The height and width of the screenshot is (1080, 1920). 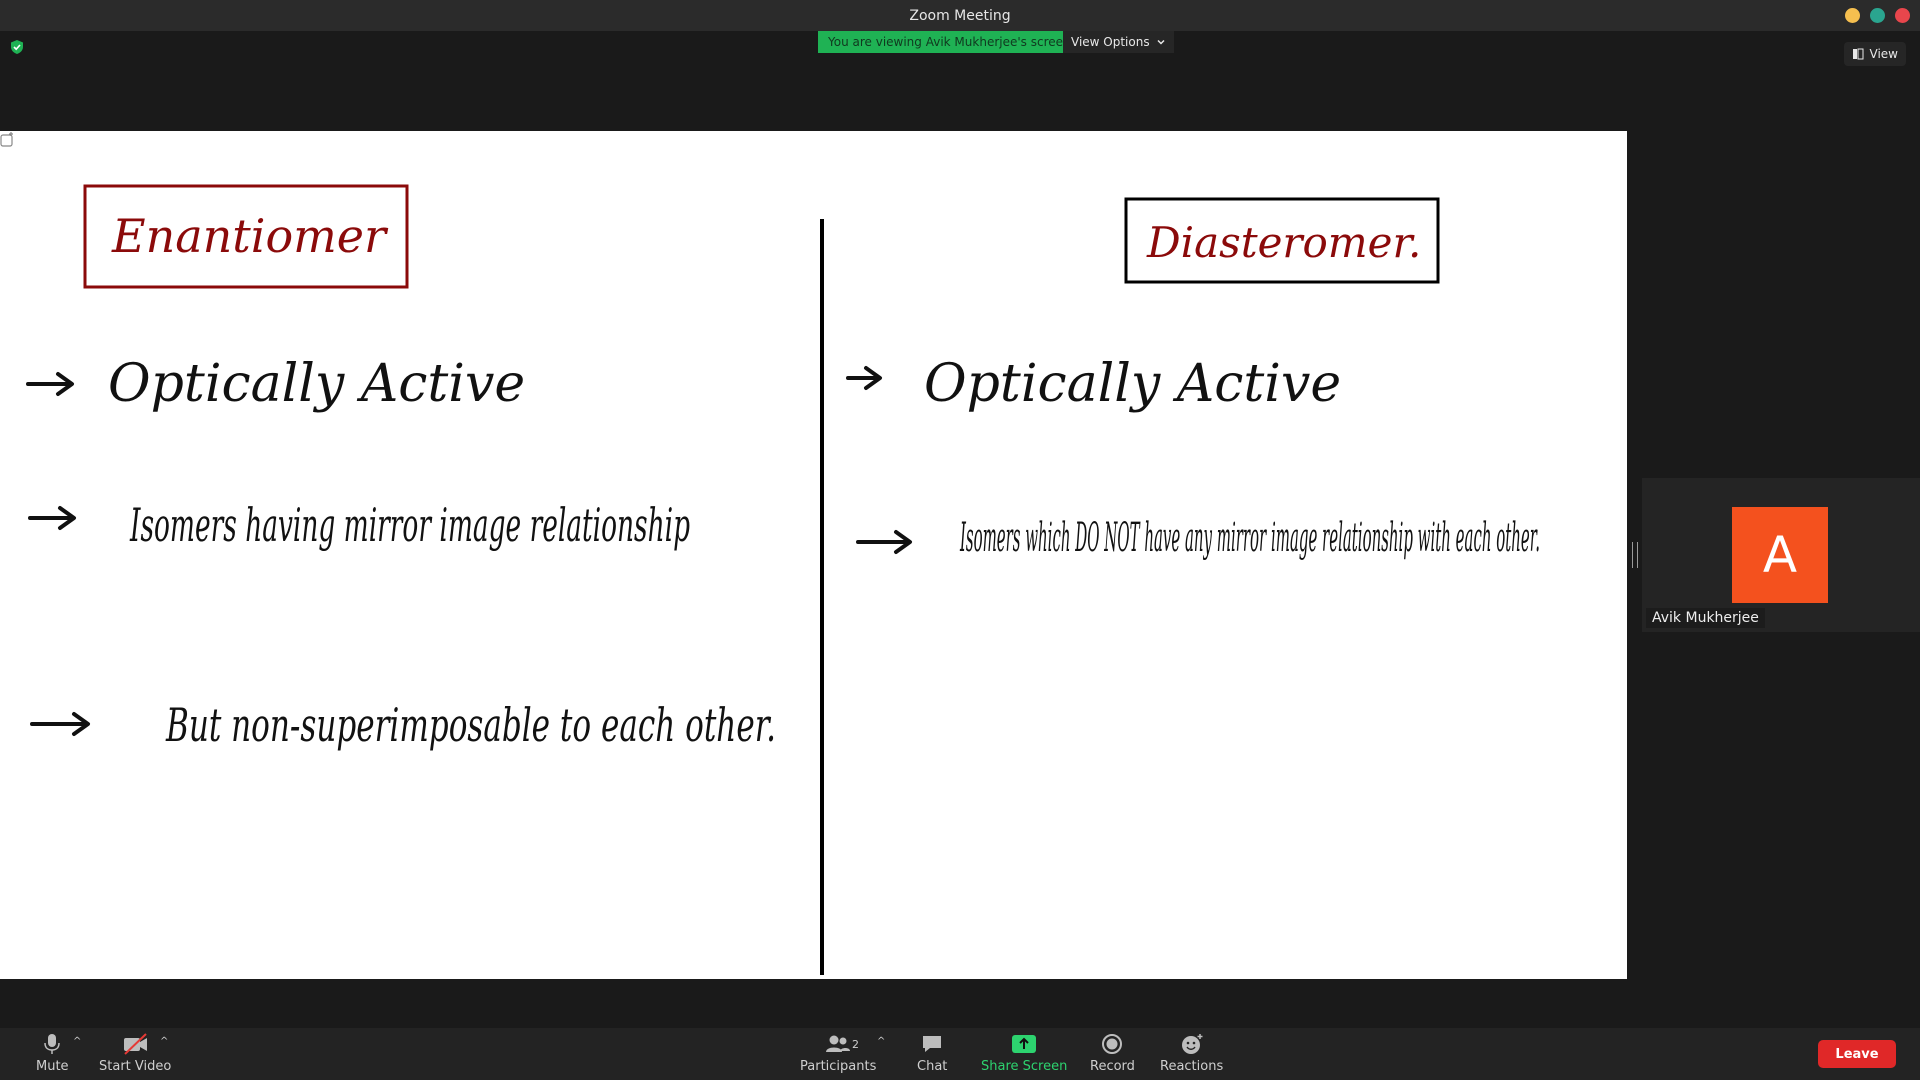 What do you see at coordinates (52, 1066) in the screenshot?
I see `mute-label: Mute` at bounding box center [52, 1066].